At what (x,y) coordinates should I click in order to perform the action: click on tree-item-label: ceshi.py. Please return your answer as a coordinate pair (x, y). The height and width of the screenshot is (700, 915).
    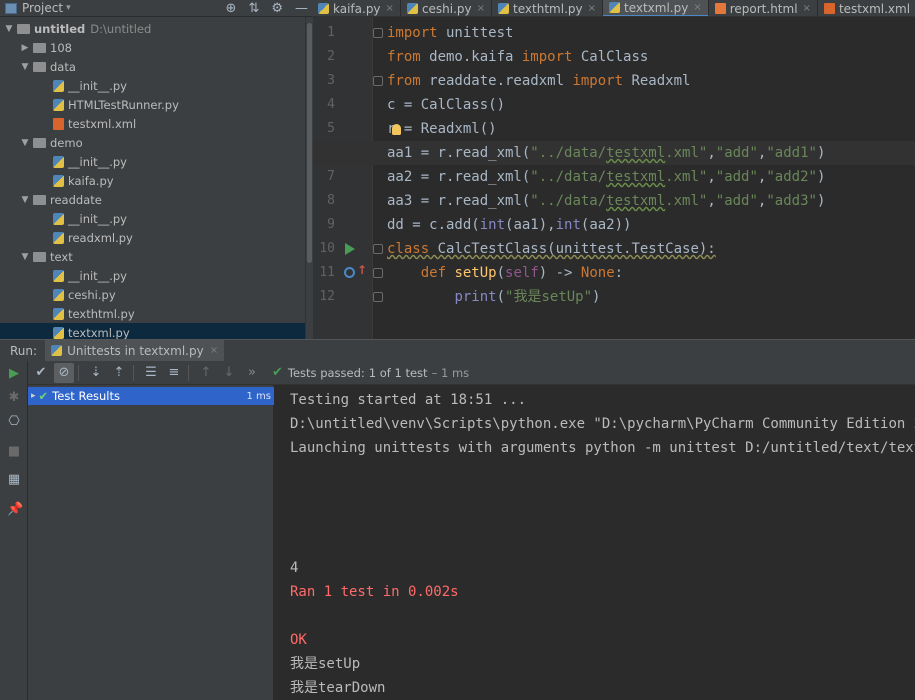
    Looking at the image, I should click on (92, 294).